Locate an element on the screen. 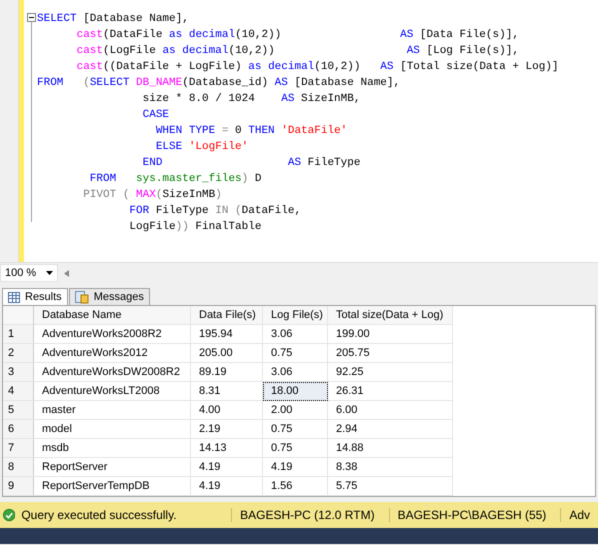 The image size is (598, 545). row-number: 2 is located at coordinates (18, 353).